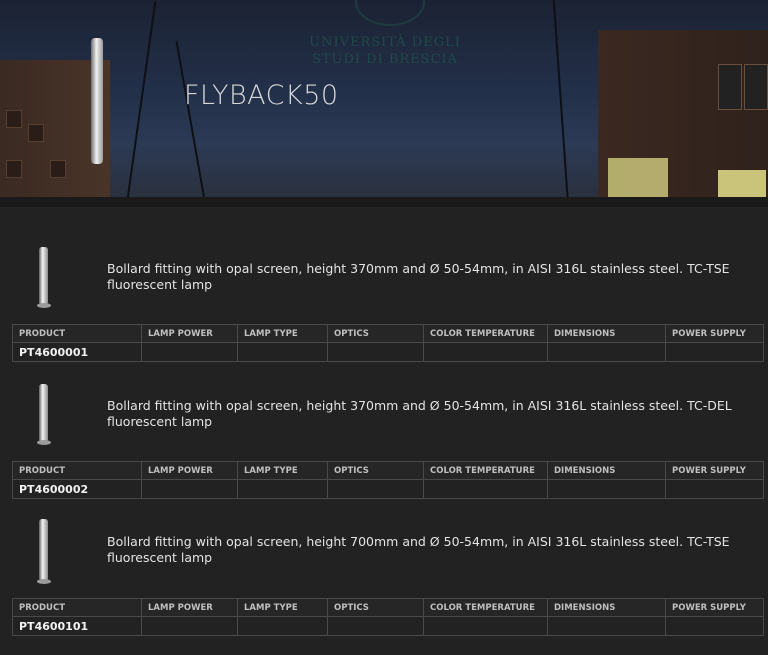  What do you see at coordinates (77, 626) in the screenshot?
I see `product-code: PT4600101` at bounding box center [77, 626].